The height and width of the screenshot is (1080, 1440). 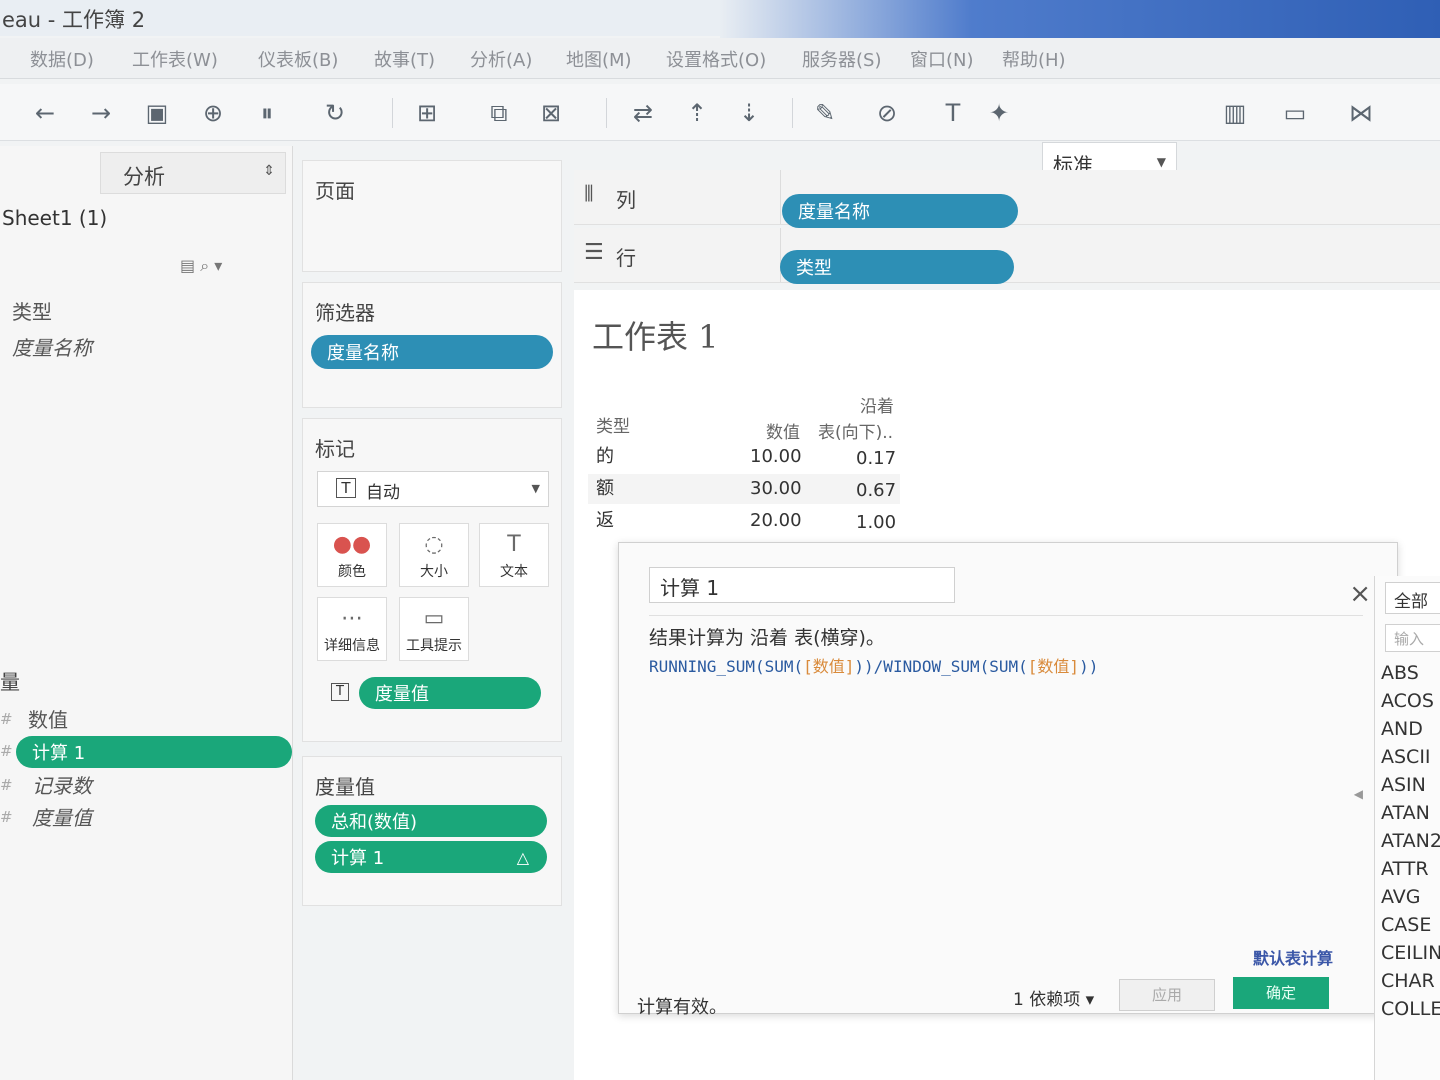 I want to click on toolbar-separator, so click(x=606, y=113).